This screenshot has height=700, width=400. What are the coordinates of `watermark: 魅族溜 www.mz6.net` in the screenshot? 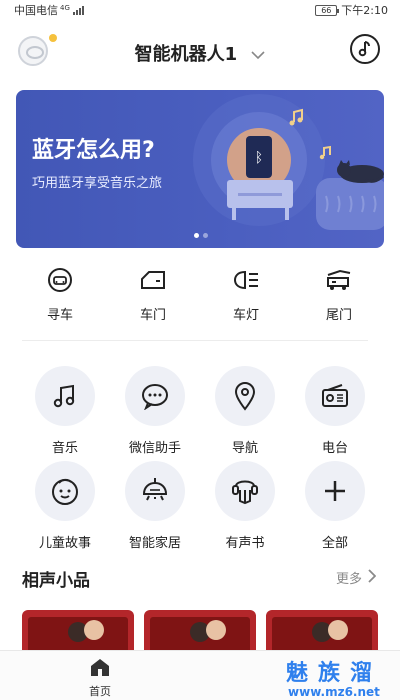 It's located at (334, 677).